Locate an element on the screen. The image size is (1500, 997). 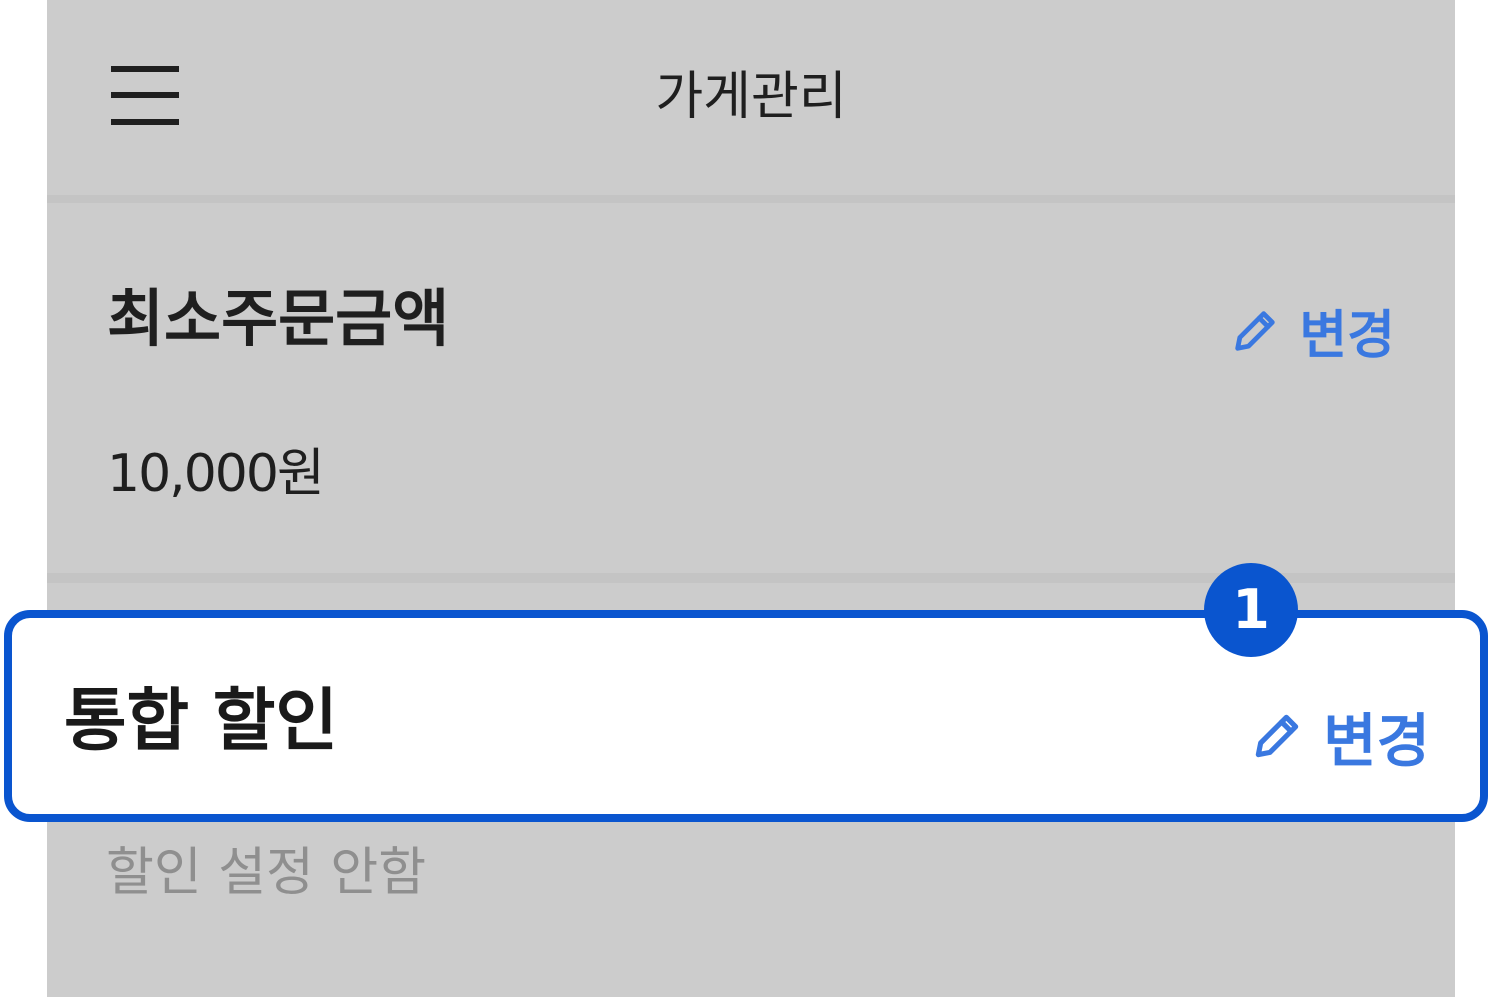
step-number-badge: 1 is located at coordinates (1251, 610).